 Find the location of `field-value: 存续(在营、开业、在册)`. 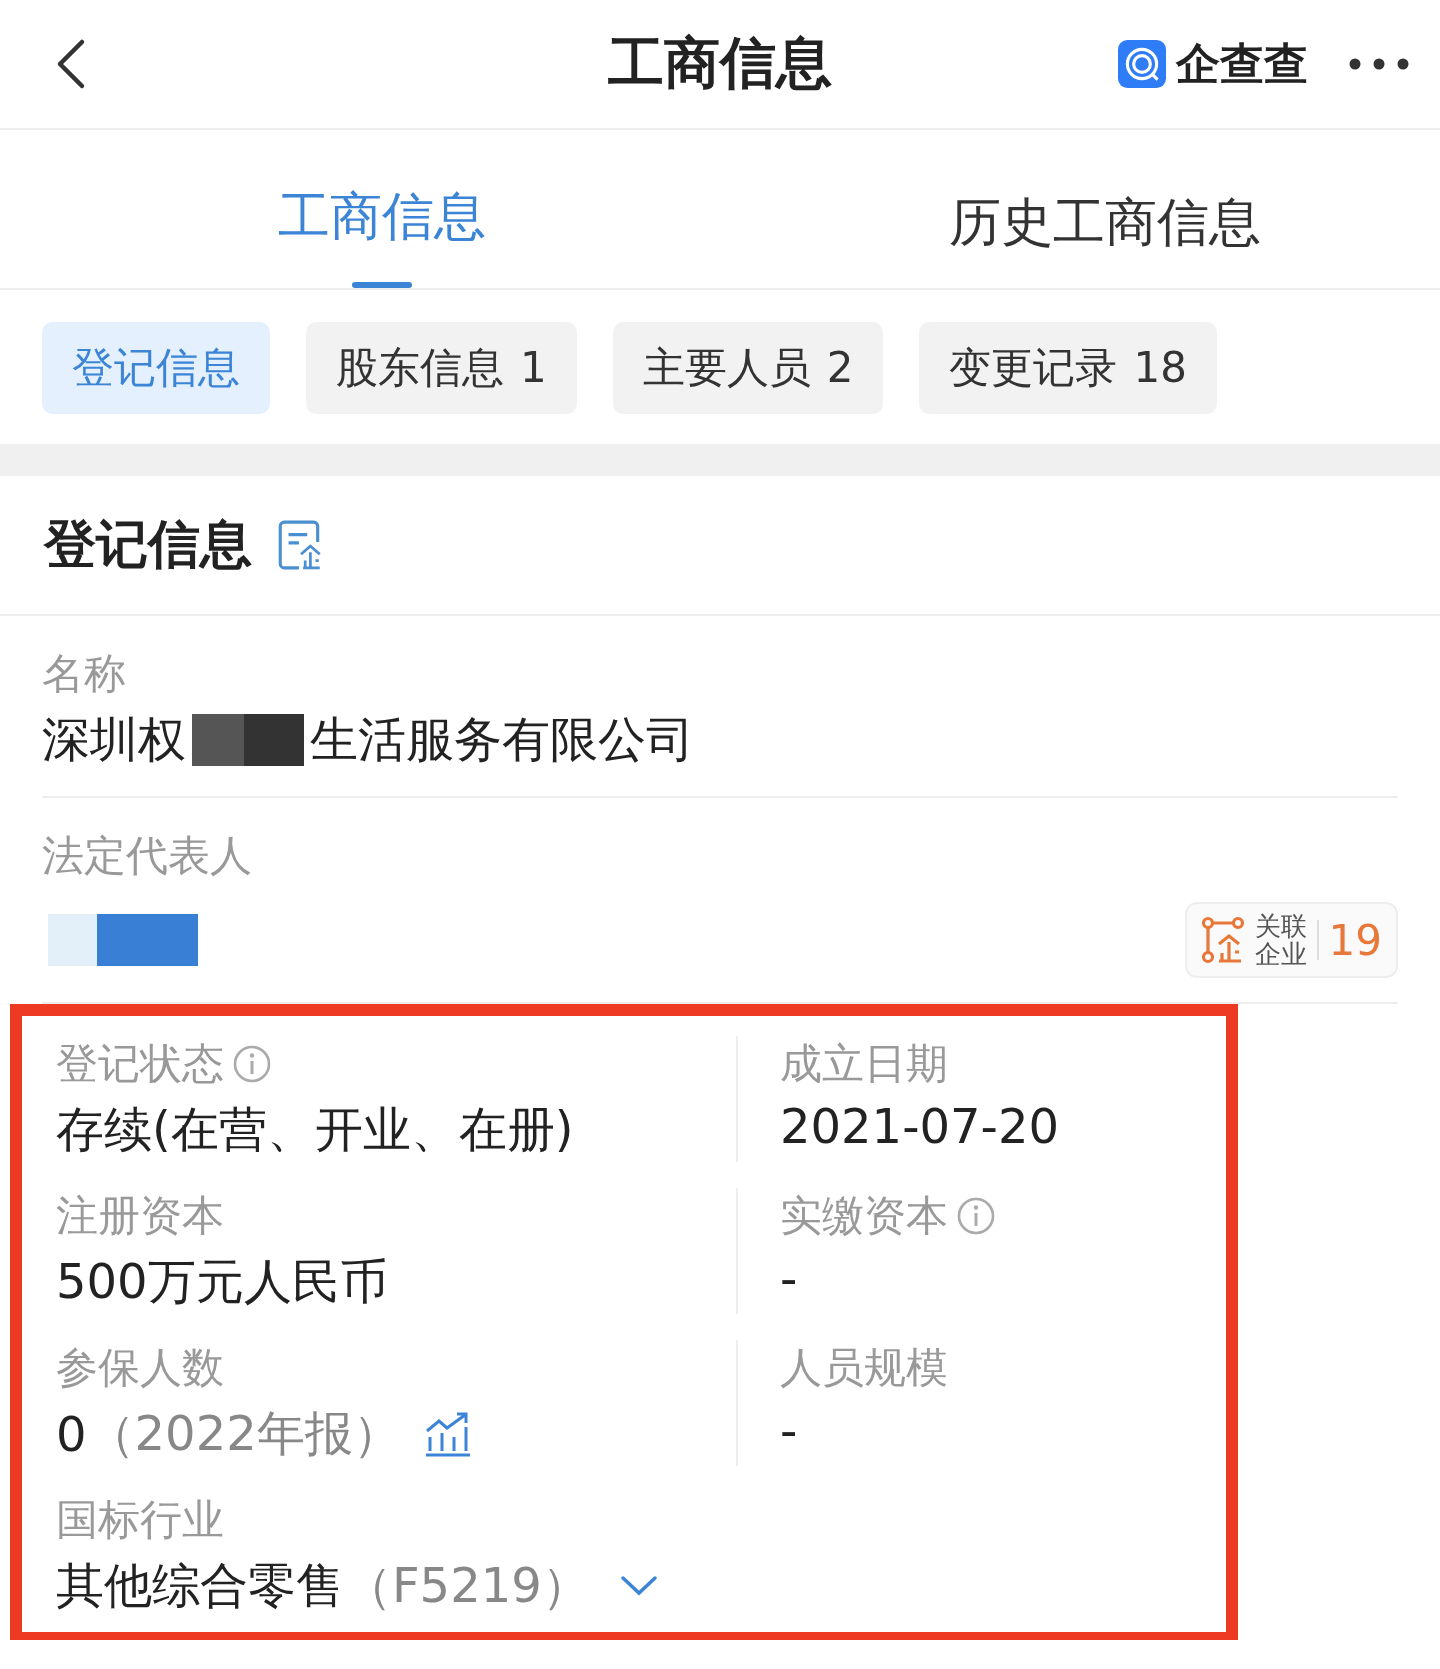

field-value: 存续(在营、开业、在册) is located at coordinates (315, 1129).